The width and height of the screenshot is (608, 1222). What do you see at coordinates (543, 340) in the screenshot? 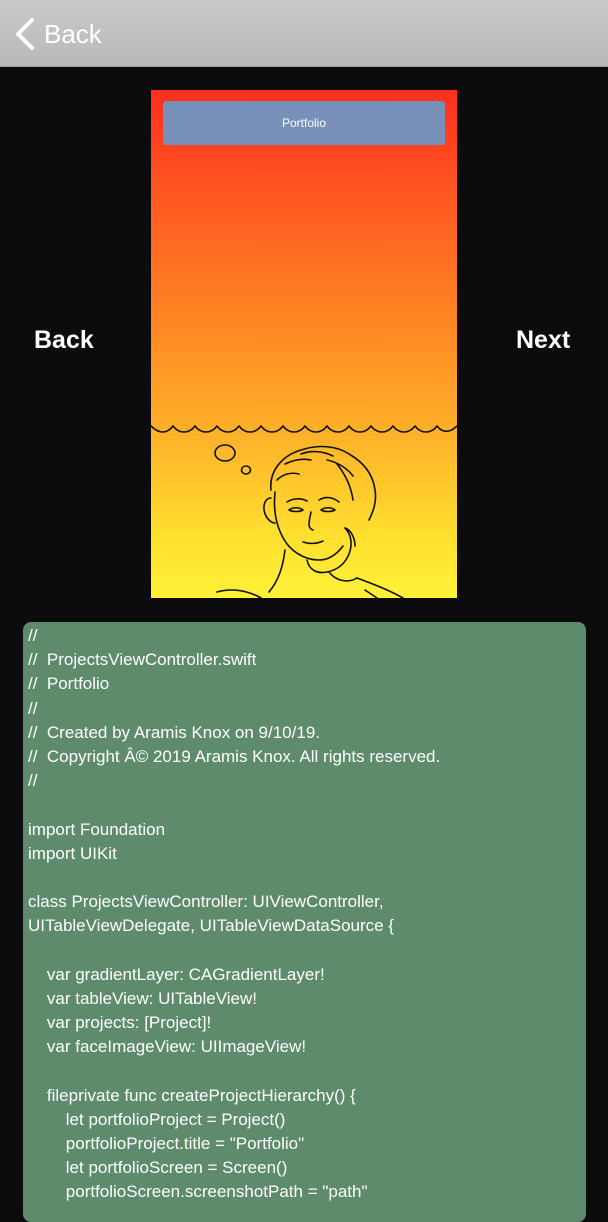
I see `next-screenshot-button: Next` at bounding box center [543, 340].